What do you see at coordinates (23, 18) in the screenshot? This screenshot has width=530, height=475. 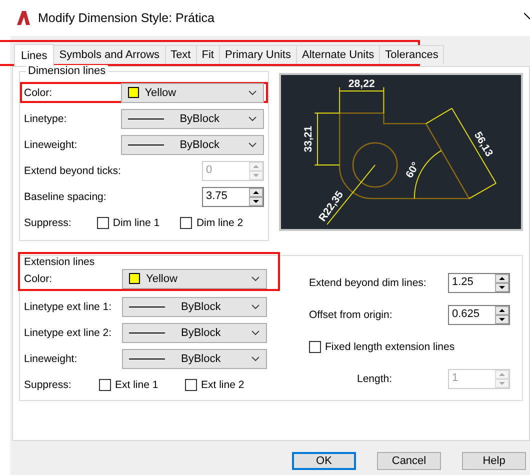 I see `app-logo-icon` at bounding box center [23, 18].